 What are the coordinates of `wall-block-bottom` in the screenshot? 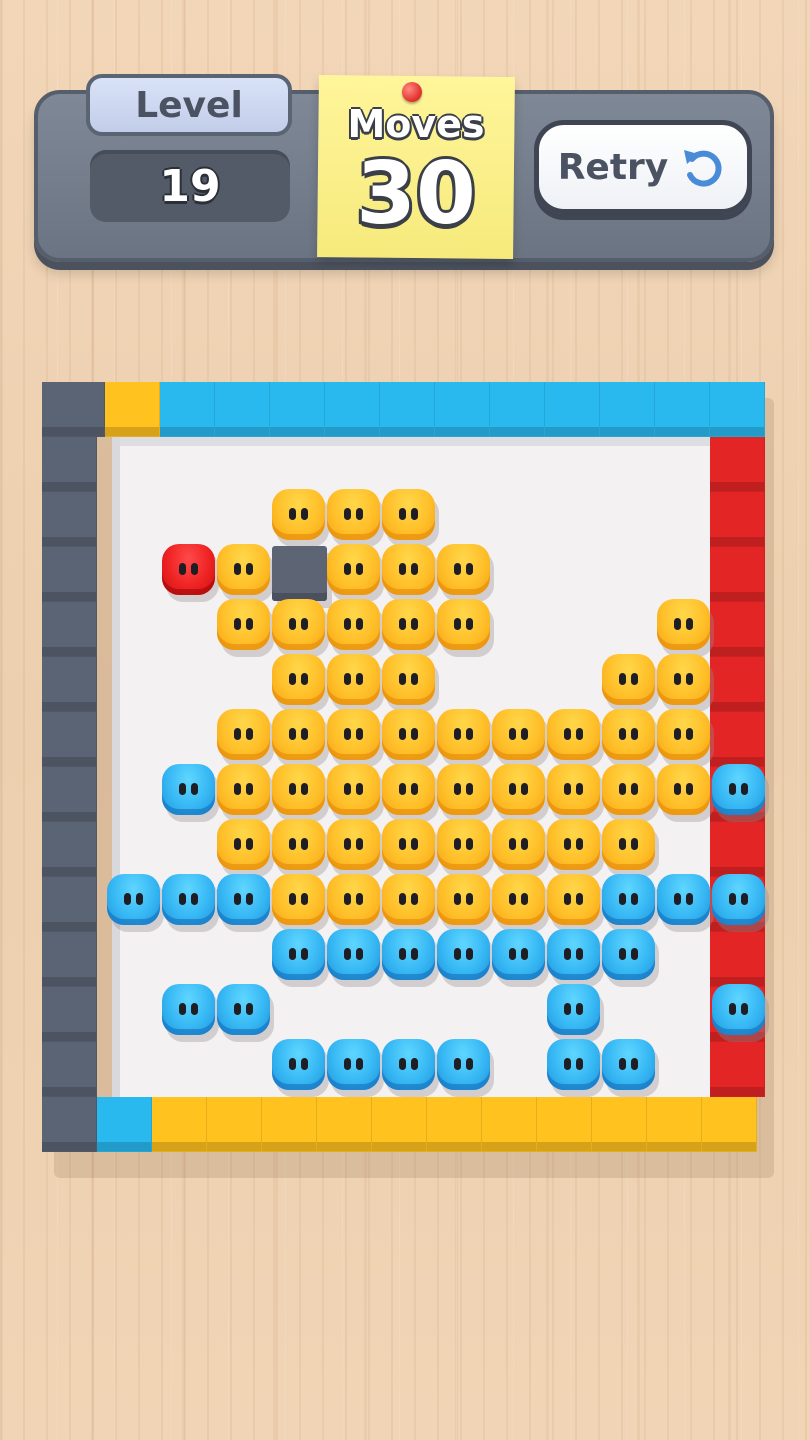 It's located at (509, 1124).